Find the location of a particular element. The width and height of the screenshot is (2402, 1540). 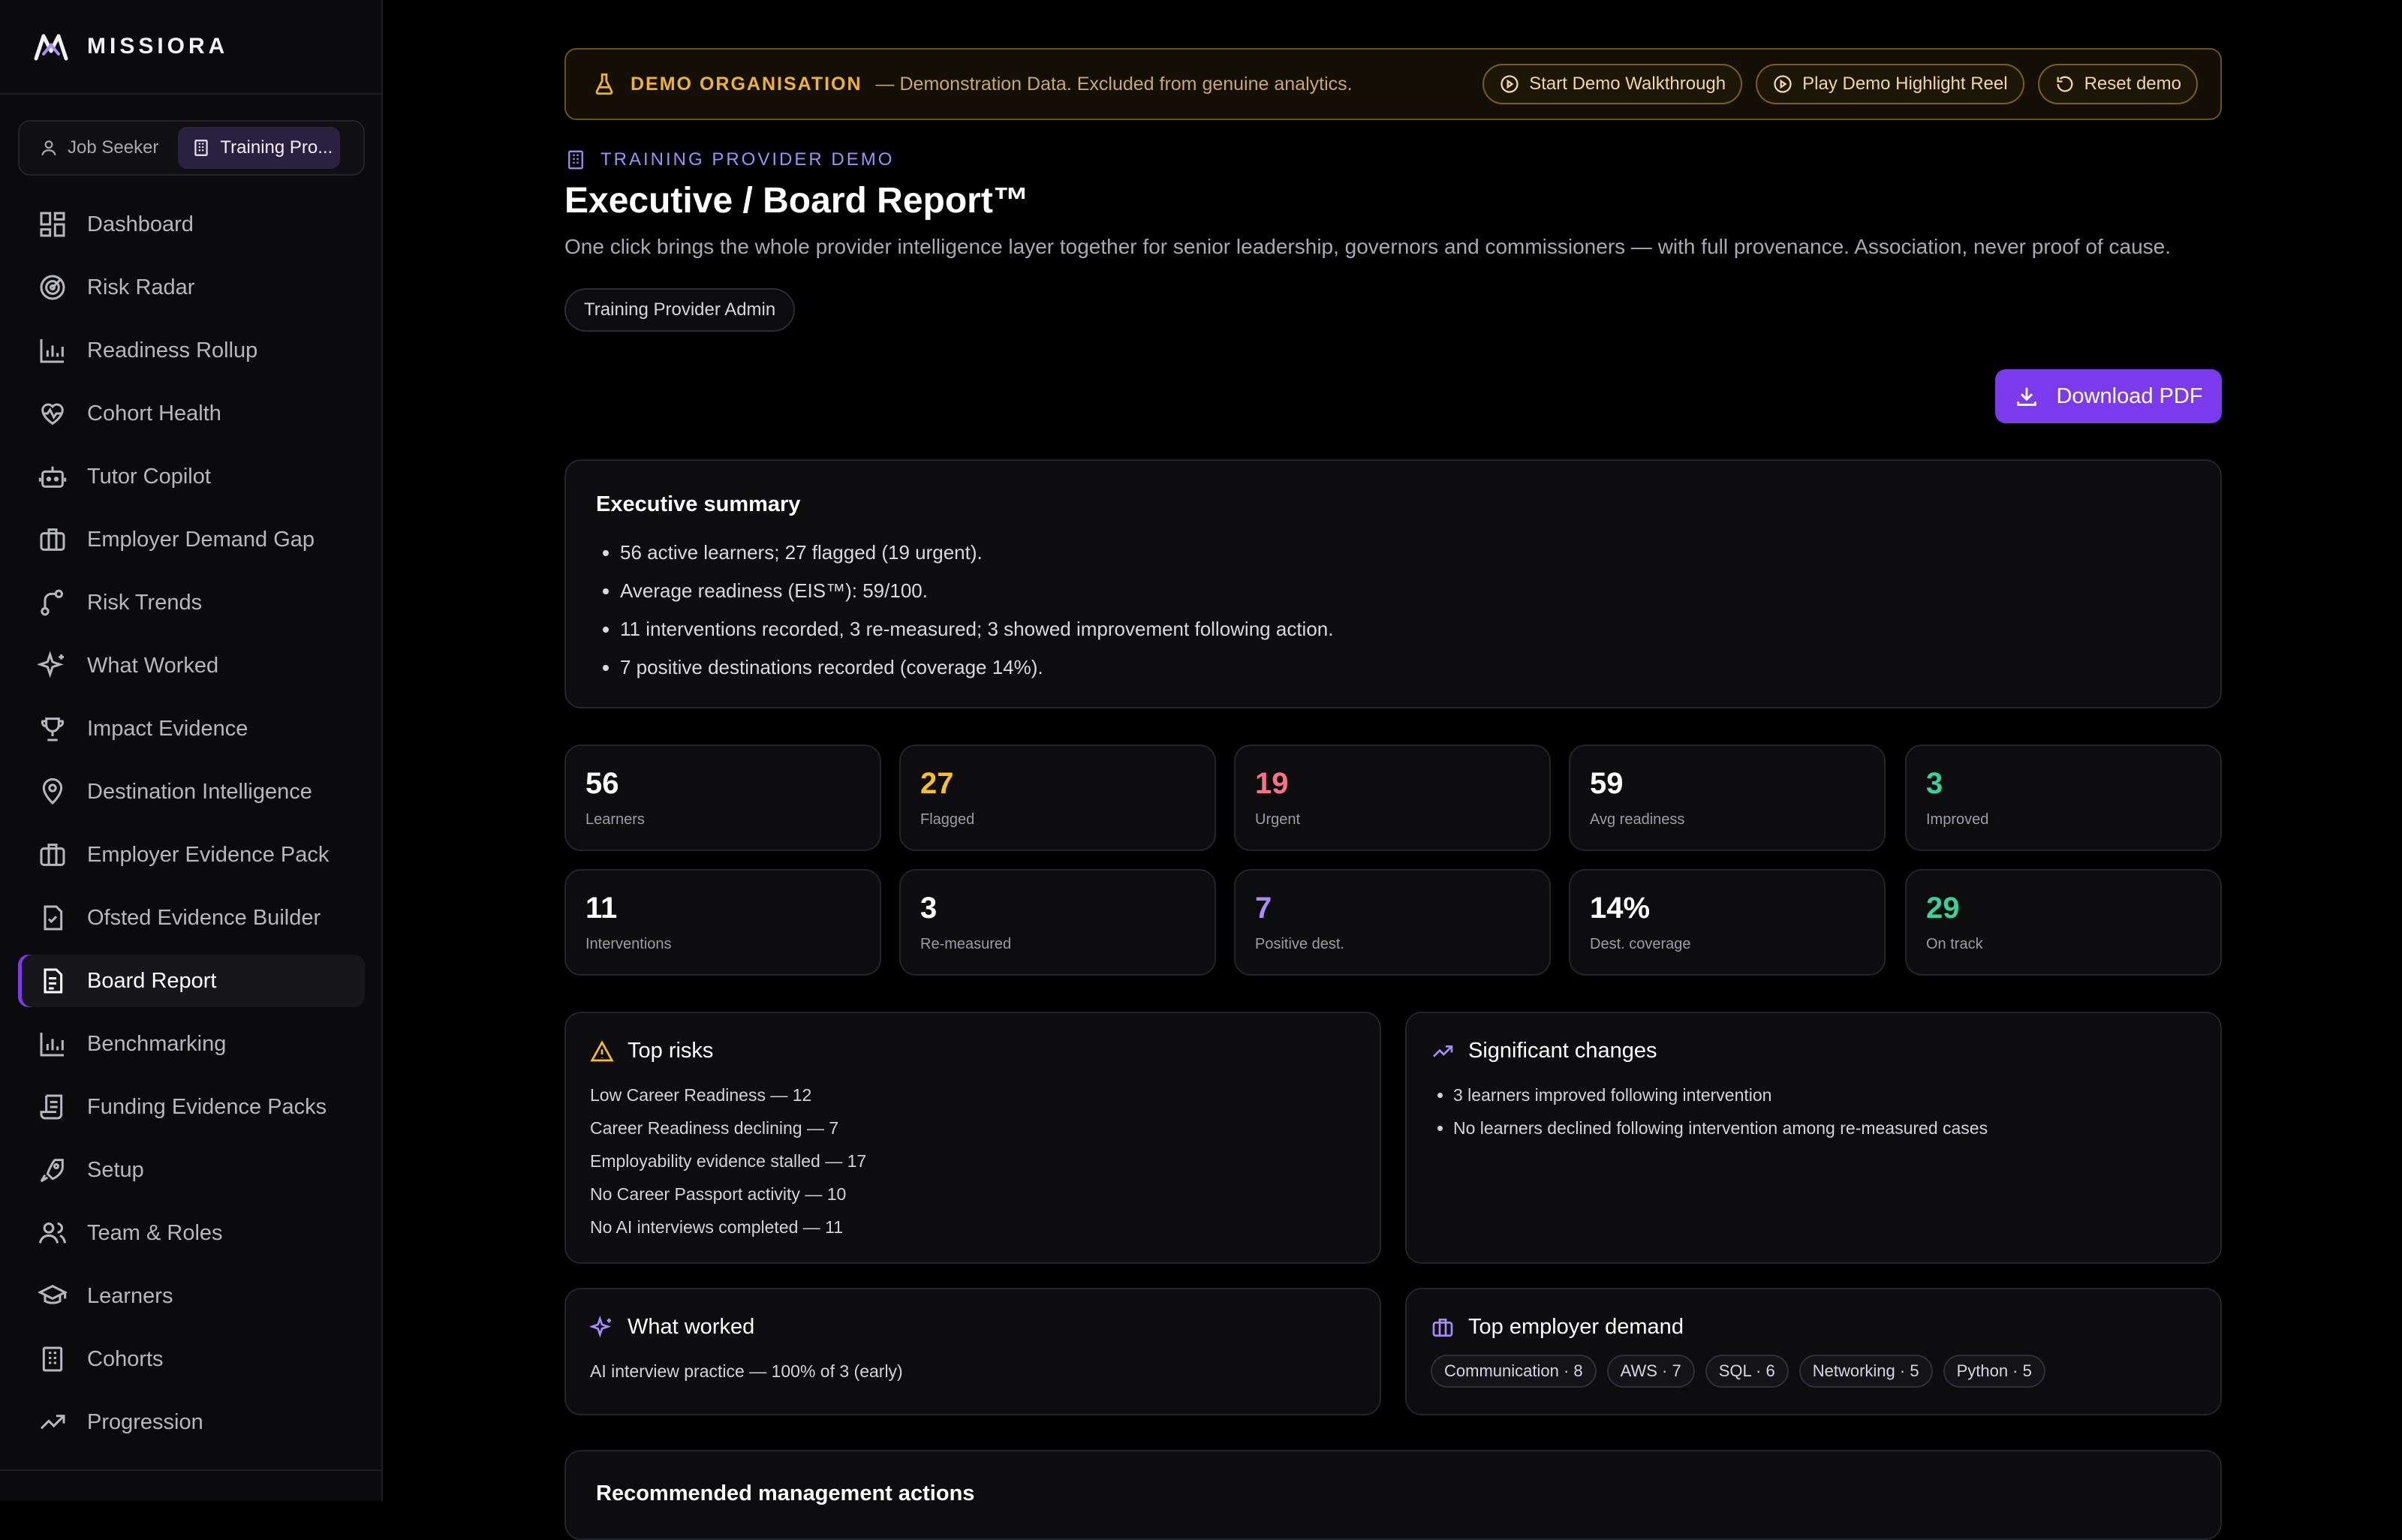

stat-value: 27 is located at coordinates (937, 784).